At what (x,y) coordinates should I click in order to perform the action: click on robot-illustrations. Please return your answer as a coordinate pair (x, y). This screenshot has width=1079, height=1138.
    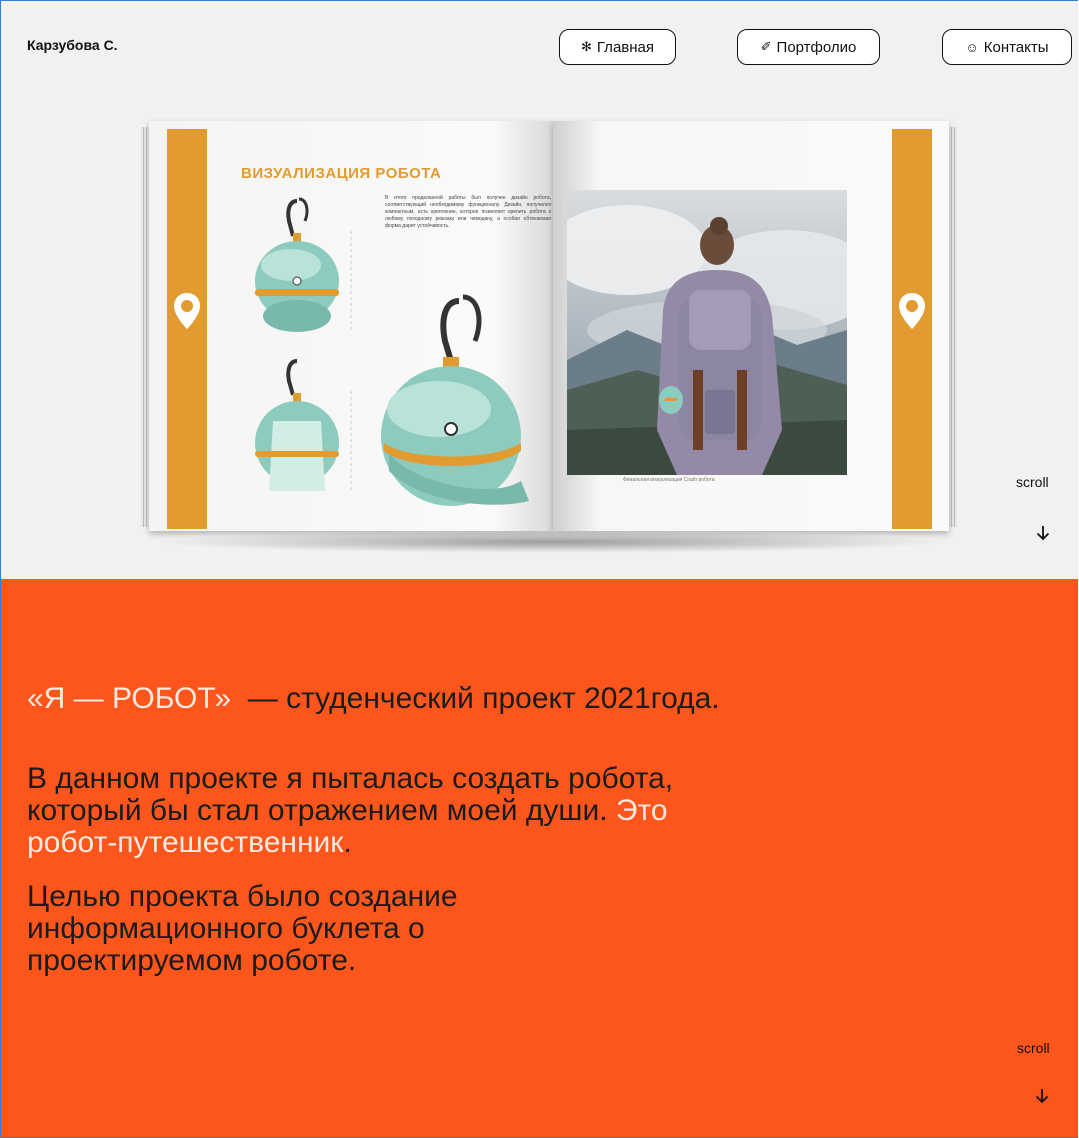
    Looking at the image, I should click on (392, 351).